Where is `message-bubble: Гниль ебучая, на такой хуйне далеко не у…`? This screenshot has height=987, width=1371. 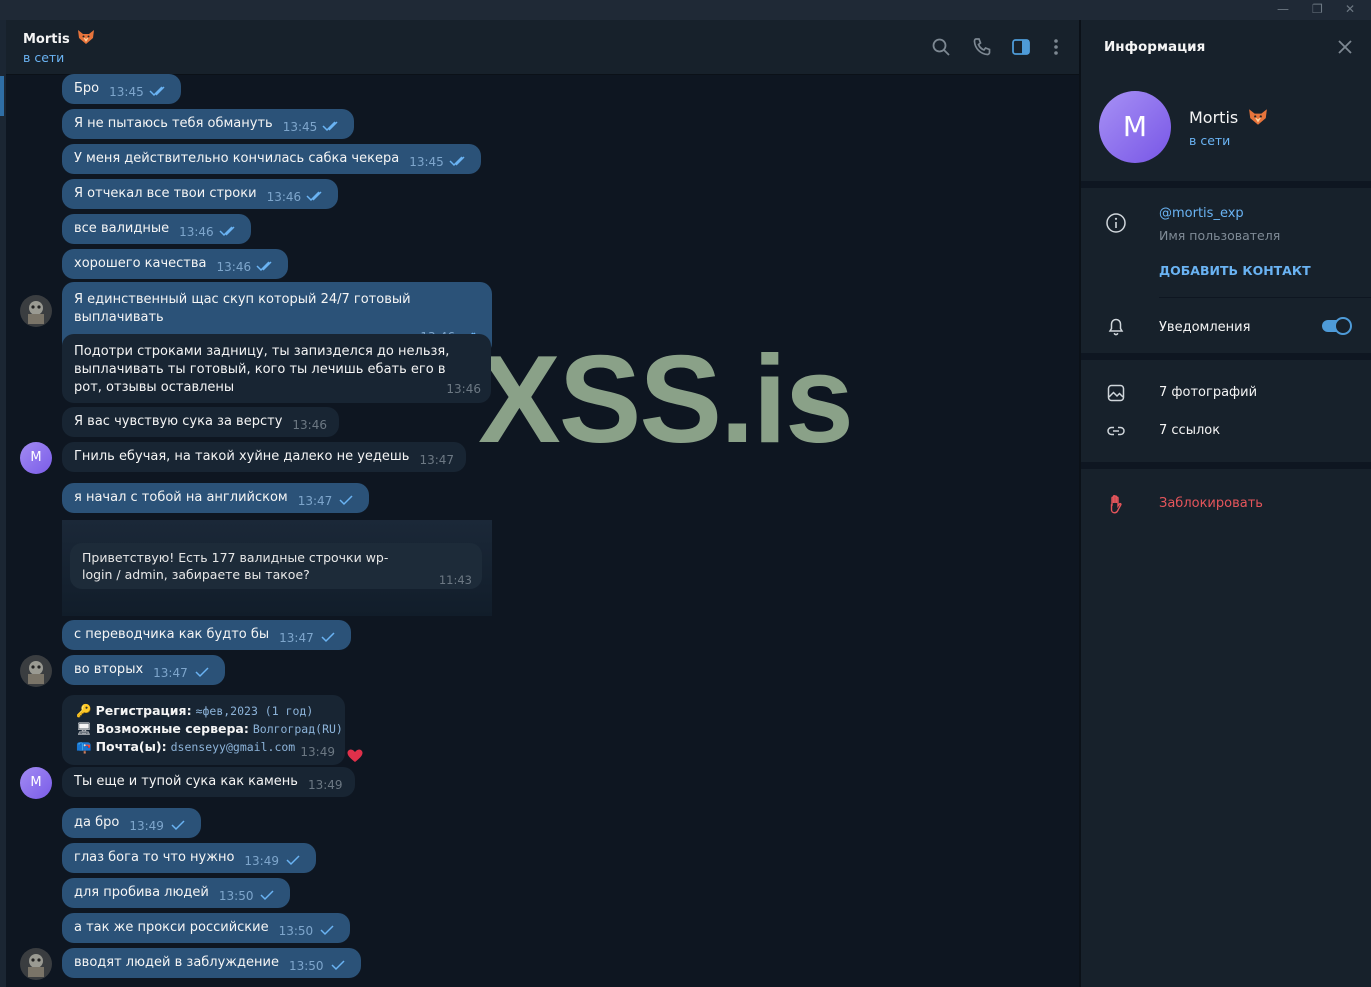 message-bubble: Гниль ебучая, на такой хуйне далеко не у… is located at coordinates (264, 457).